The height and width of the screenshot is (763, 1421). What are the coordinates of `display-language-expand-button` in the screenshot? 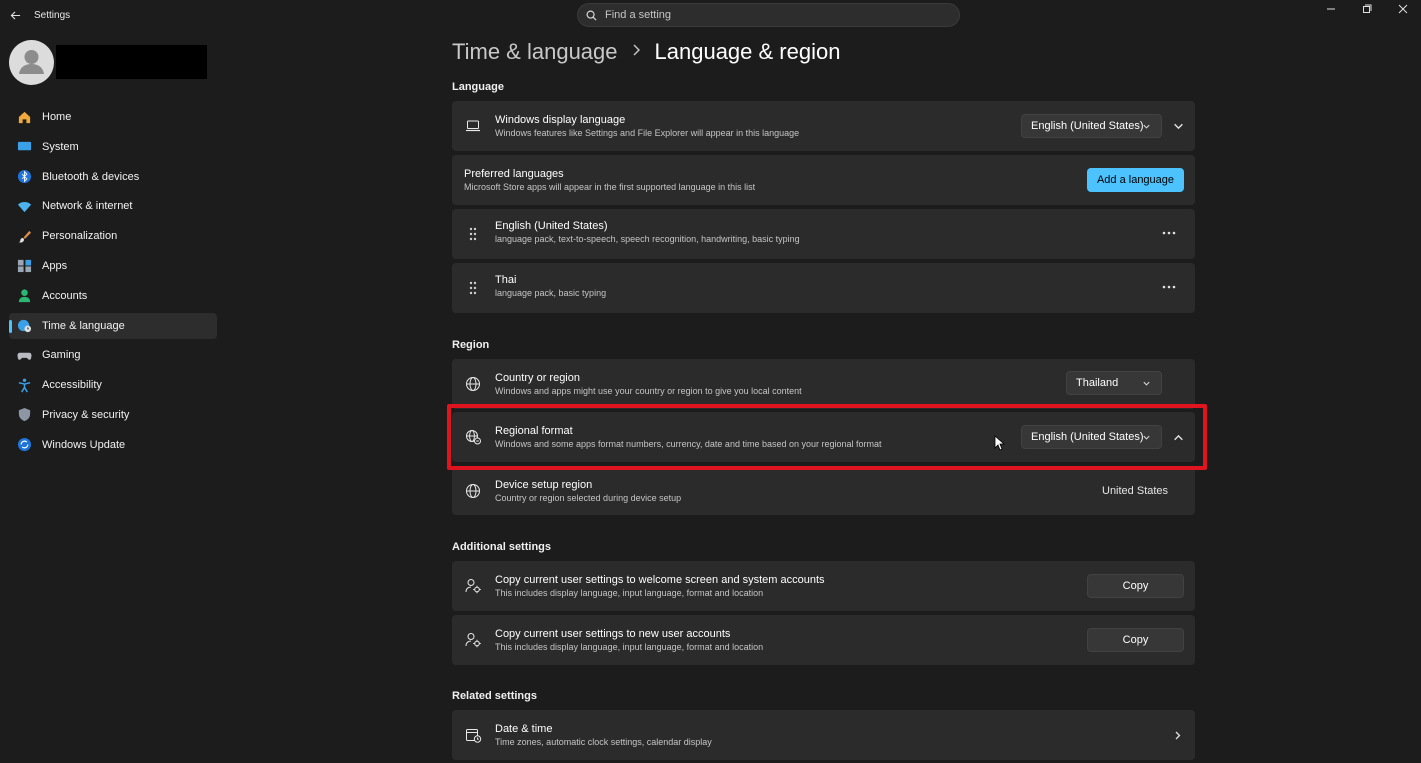 It's located at (1178, 126).